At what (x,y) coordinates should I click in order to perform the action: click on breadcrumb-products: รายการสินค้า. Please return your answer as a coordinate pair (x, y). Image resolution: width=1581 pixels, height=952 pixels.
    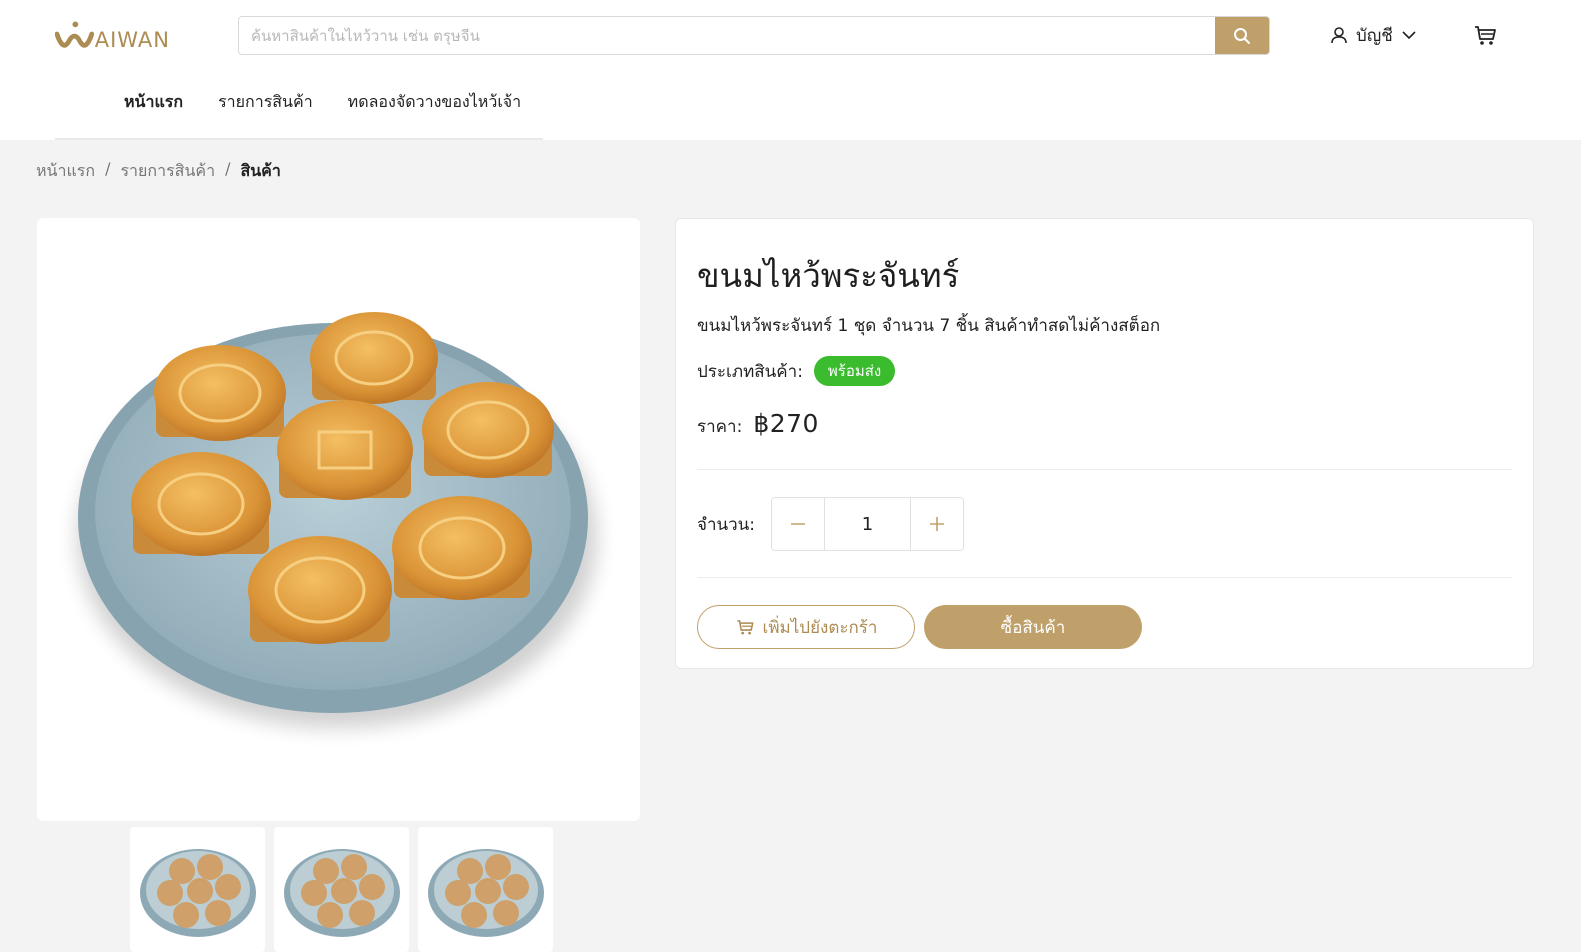
    Looking at the image, I should click on (167, 171).